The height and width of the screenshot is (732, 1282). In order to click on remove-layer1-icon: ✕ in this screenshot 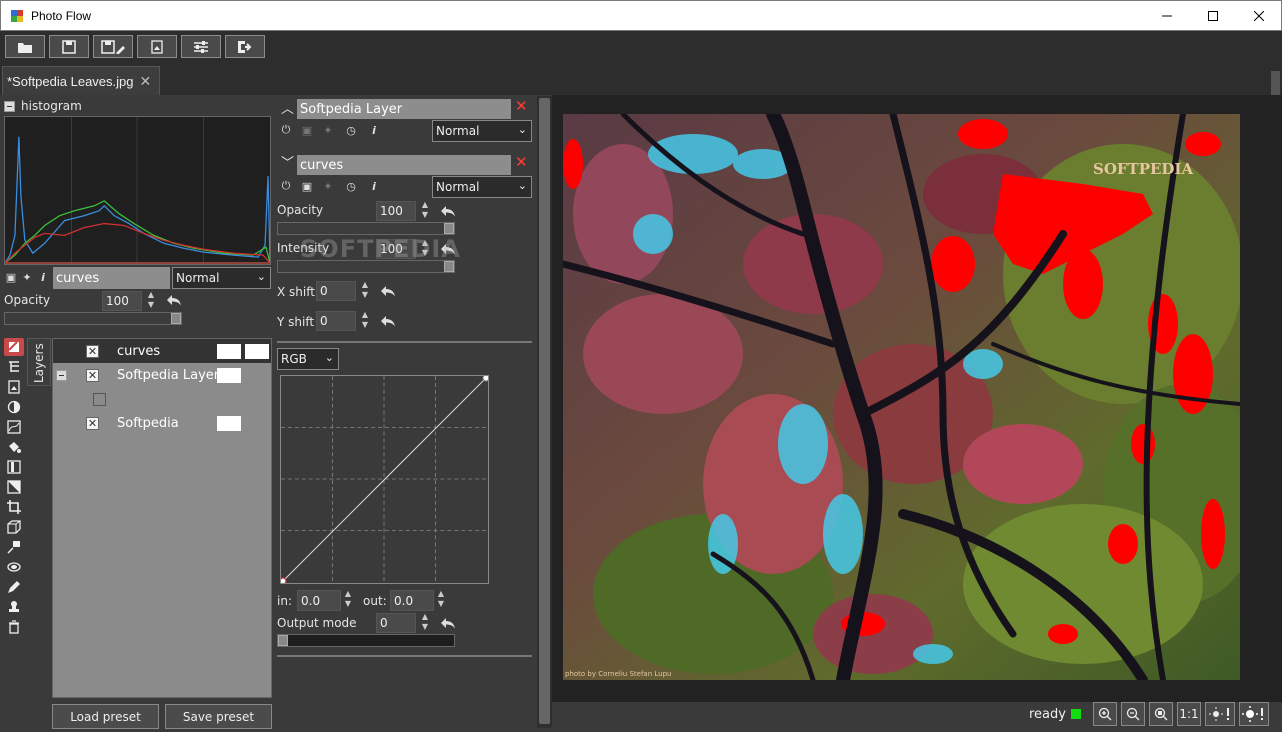, I will do `click(521, 106)`.